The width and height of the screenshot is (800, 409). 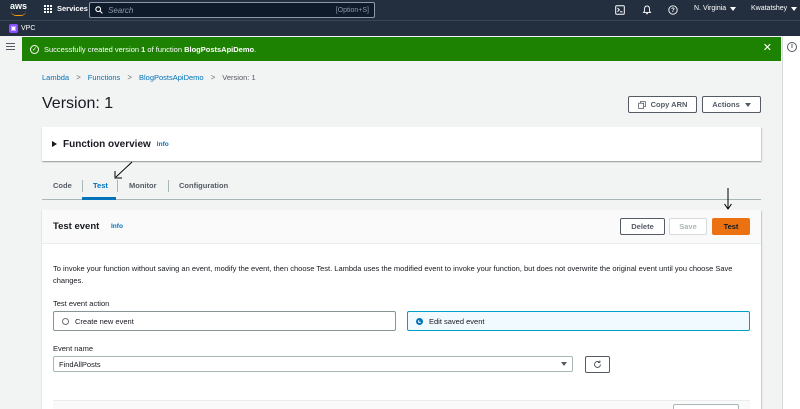 I want to click on tab-monitor: Monitor, so click(x=143, y=190).